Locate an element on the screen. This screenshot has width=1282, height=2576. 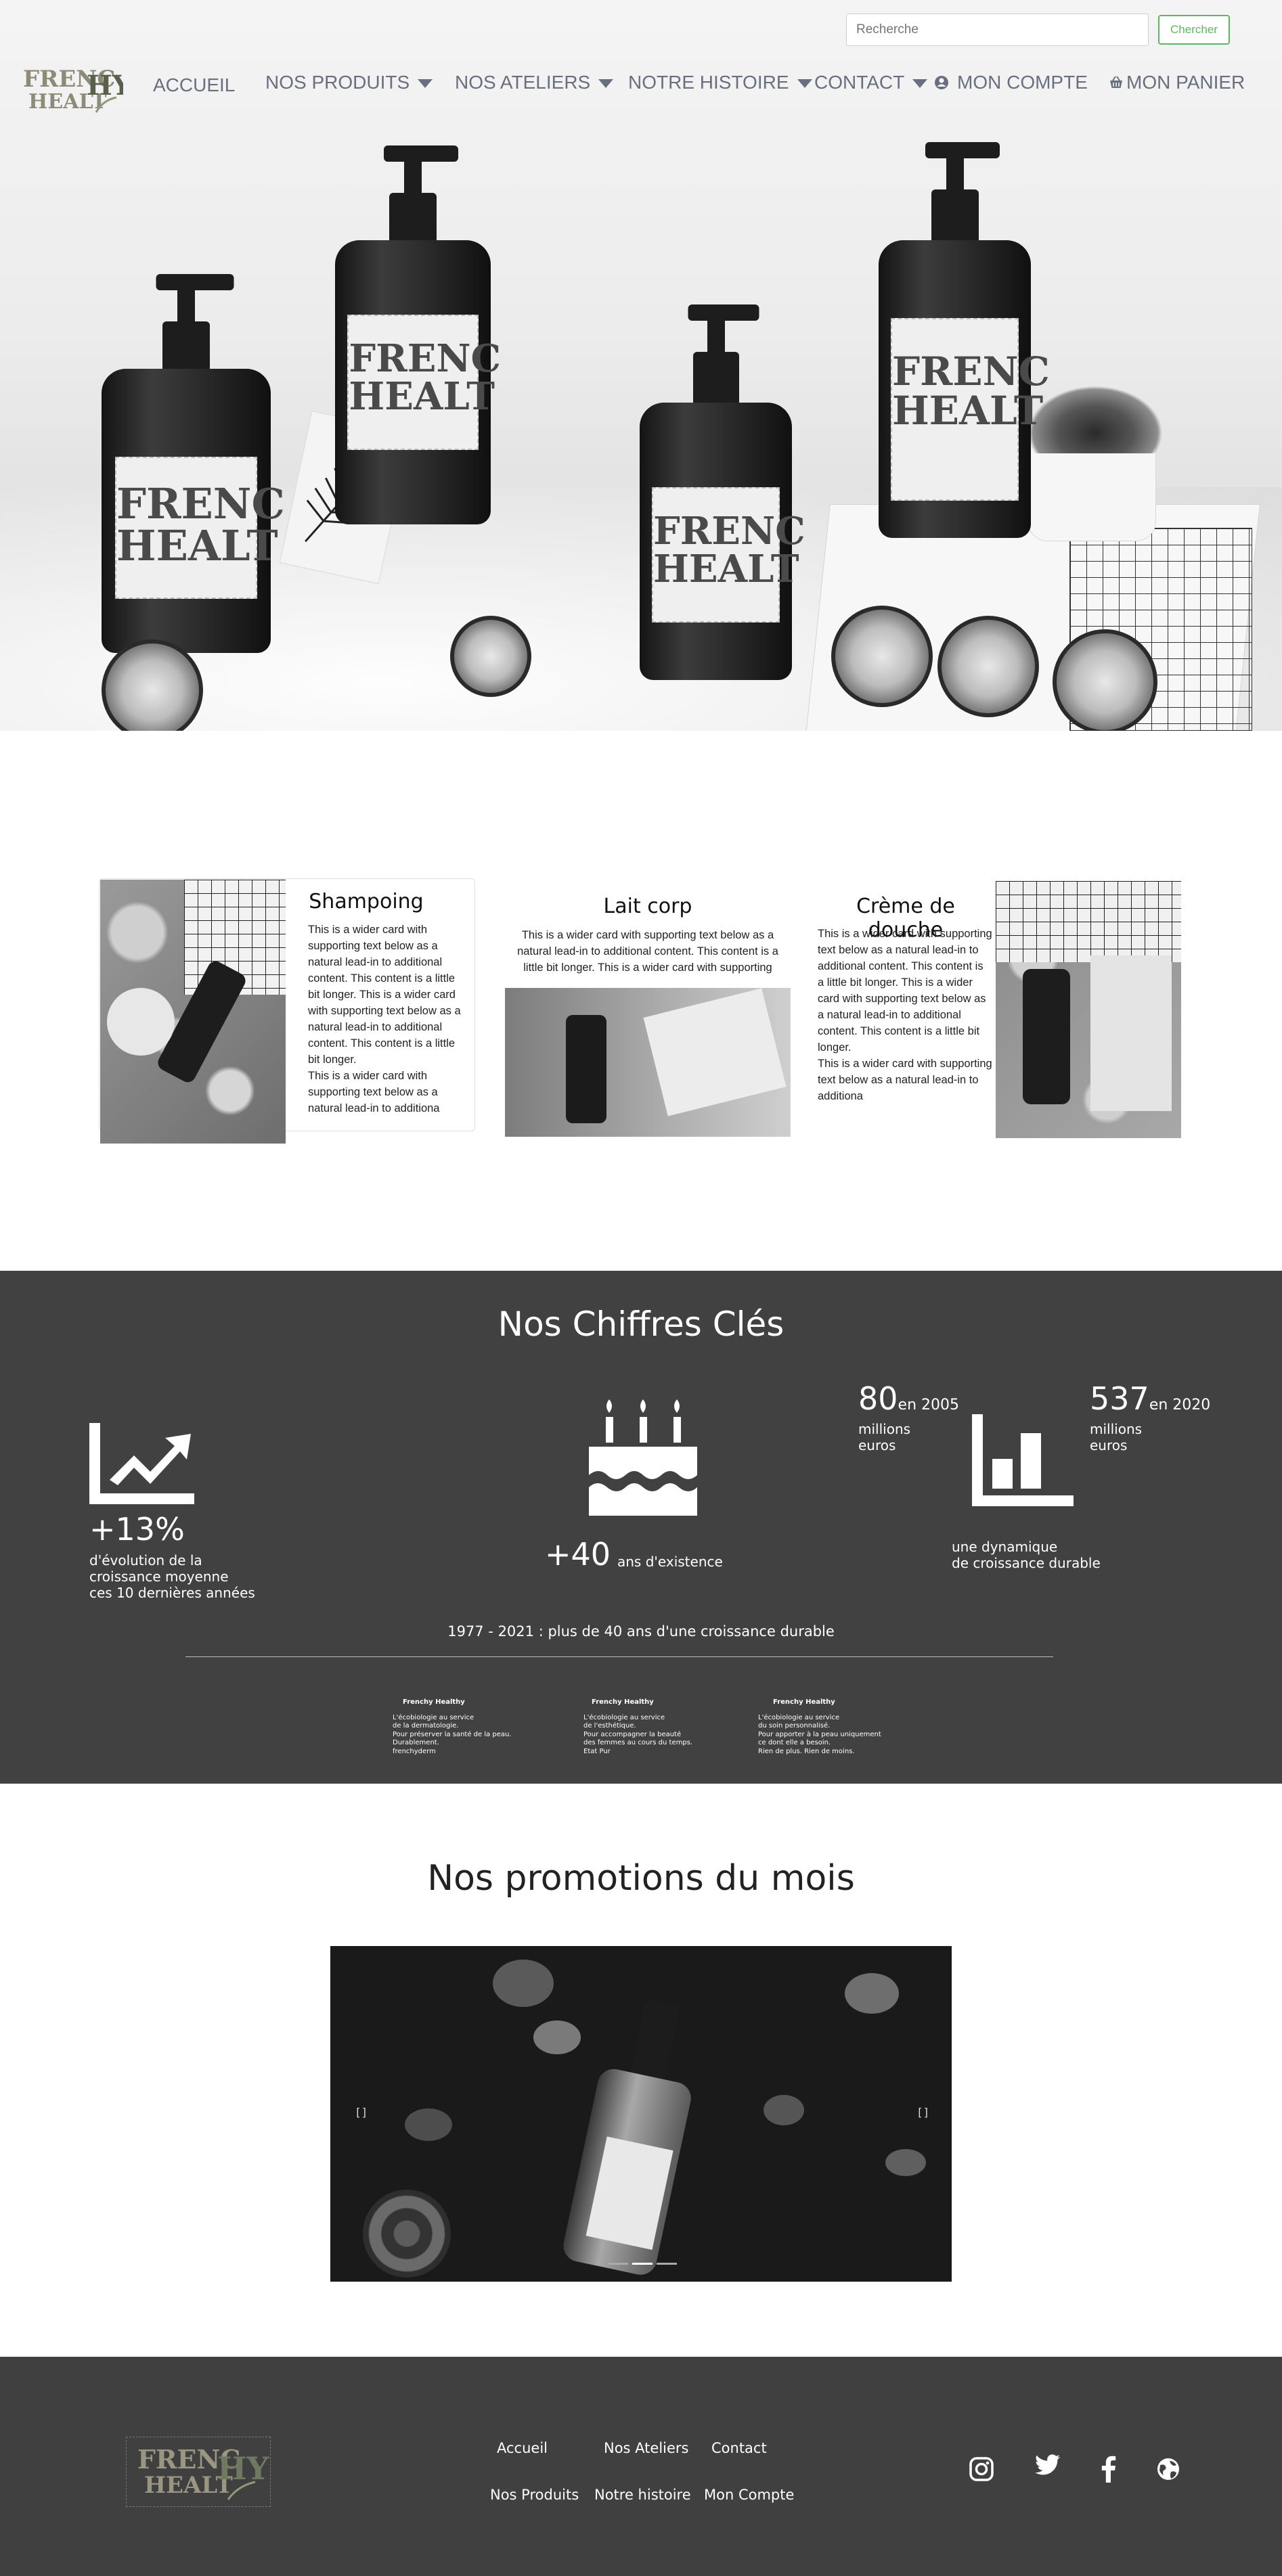
card-title: Shampoing is located at coordinates (366, 902).